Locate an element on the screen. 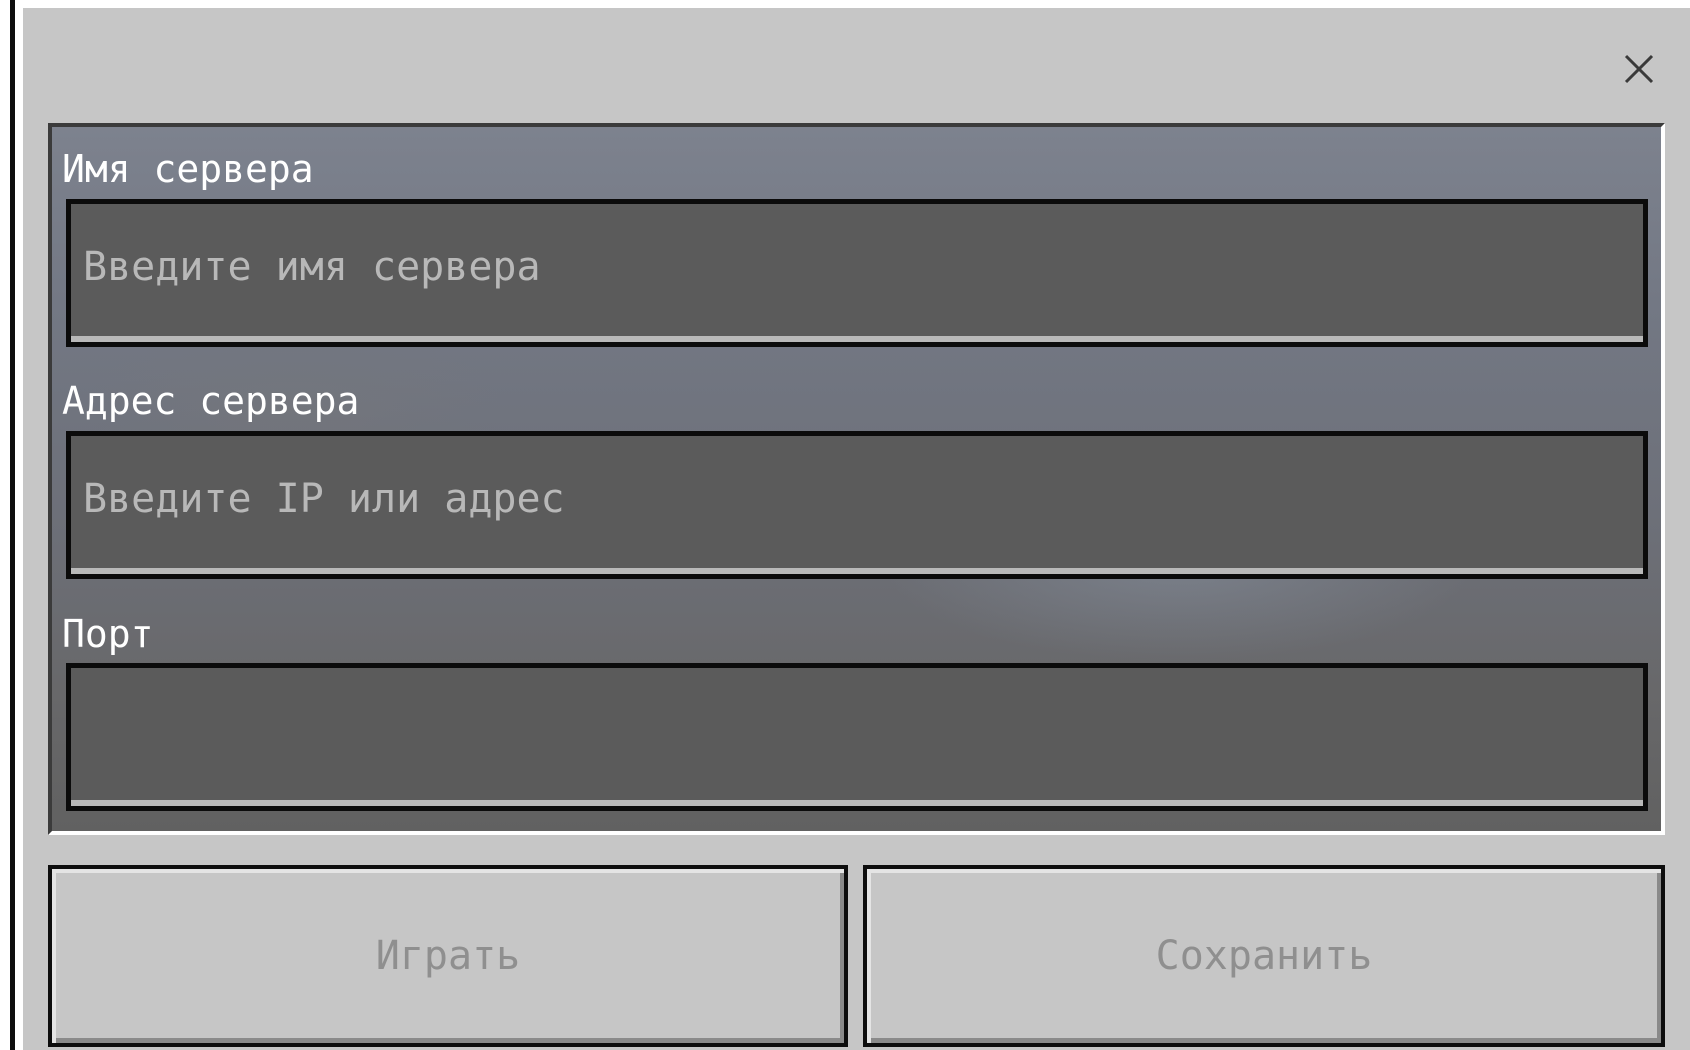  server-name-field is located at coordinates (857, 273).